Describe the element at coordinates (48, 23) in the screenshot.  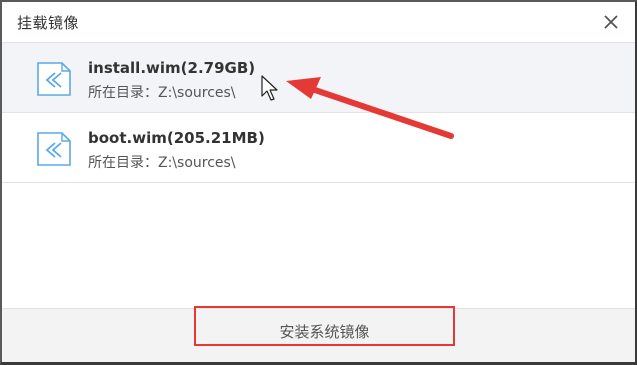
I see `dialog-title: 挂载镜像` at that location.